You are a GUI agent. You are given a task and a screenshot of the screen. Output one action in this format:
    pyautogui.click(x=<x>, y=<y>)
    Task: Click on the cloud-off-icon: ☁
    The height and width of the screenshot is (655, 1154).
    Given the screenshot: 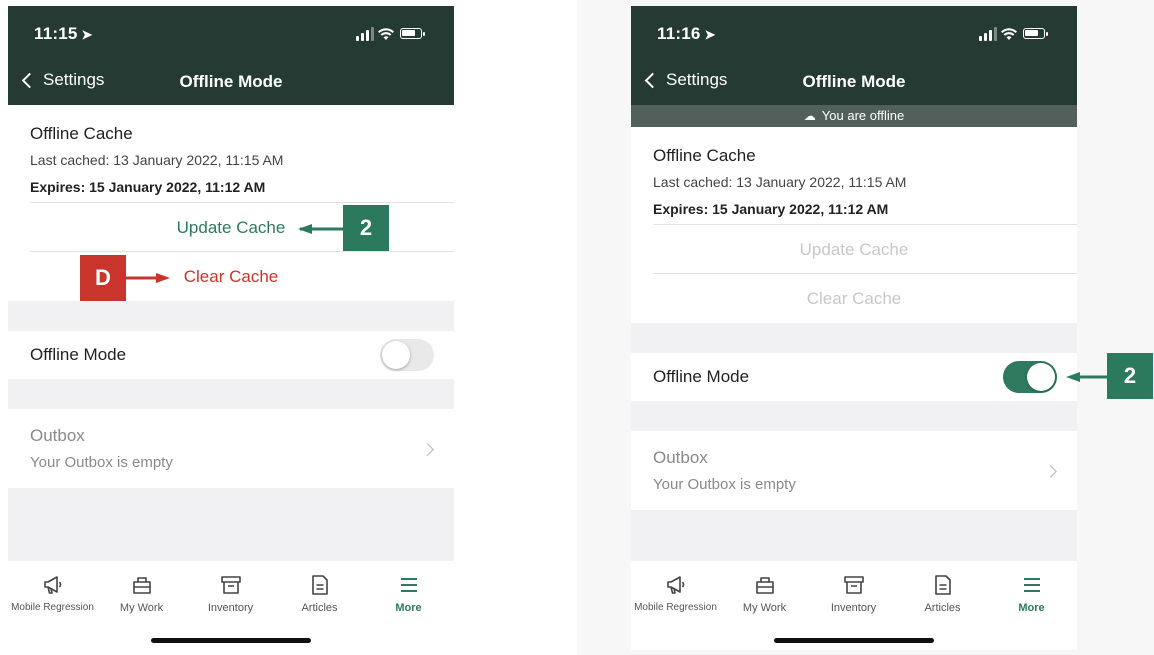 What is the action you would take?
    pyautogui.click(x=809, y=116)
    